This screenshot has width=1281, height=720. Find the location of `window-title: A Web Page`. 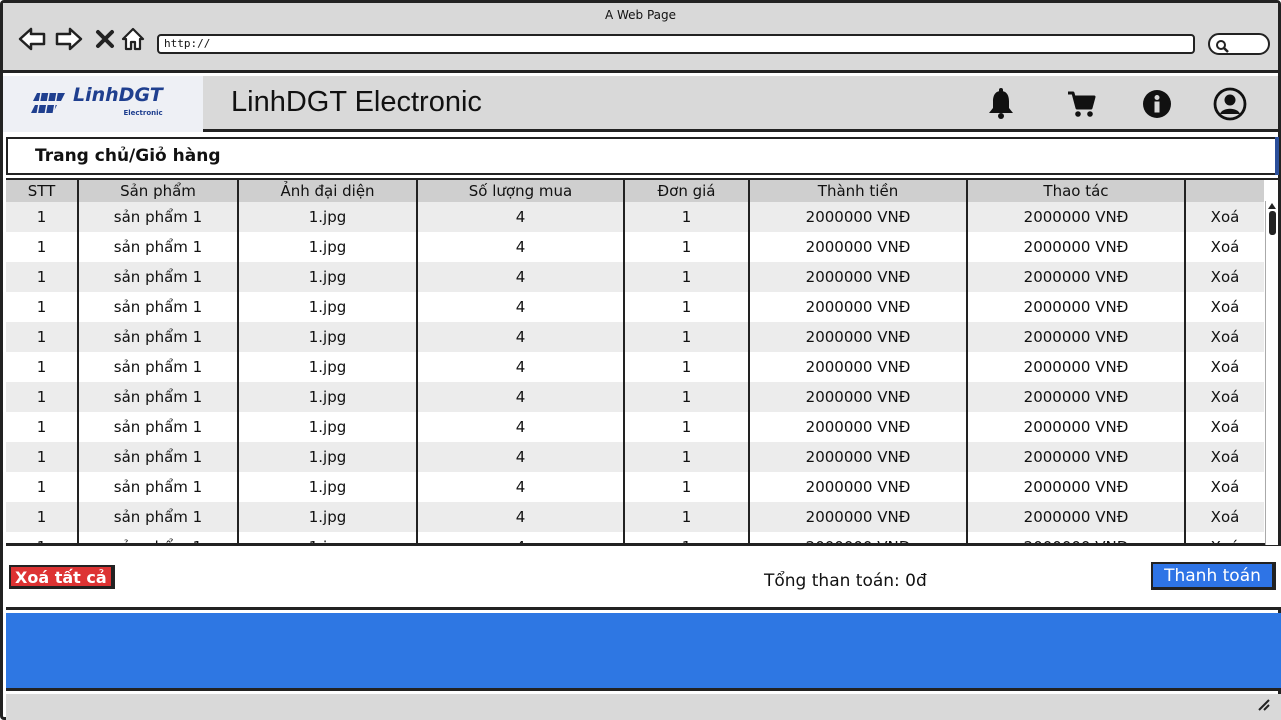

window-title: A Web Page is located at coordinates (640, 15).